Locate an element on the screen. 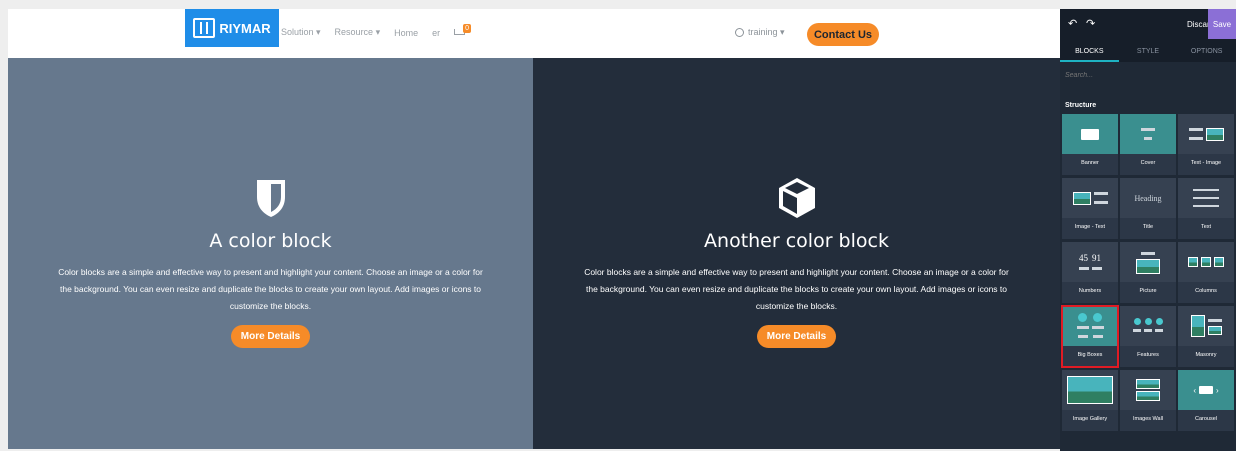 The width and height of the screenshot is (1236, 451). carousel-thumbnail: ‹ › is located at coordinates (1206, 390).